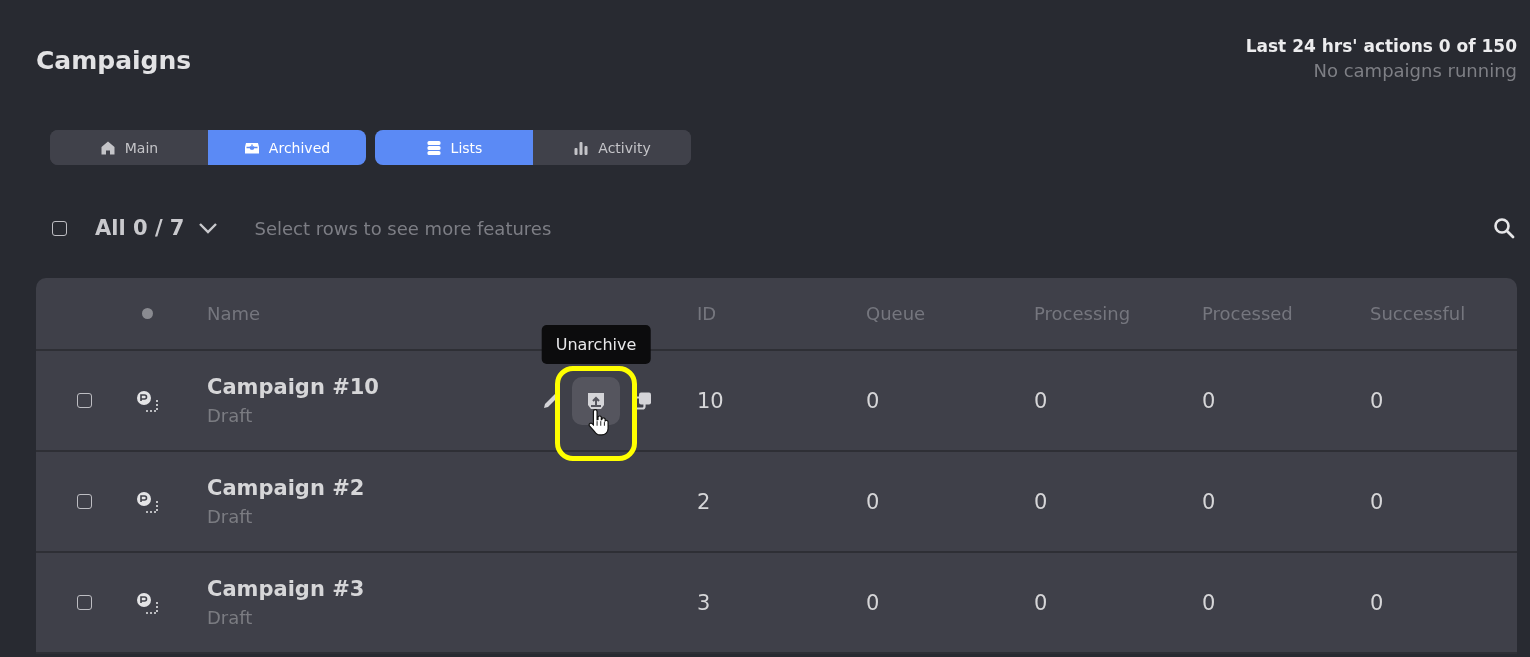 This screenshot has height=657, width=1530. What do you see at coordinates (704, 501) in the screenshot?
I see `table-cell-text: 2` at bounding box center [704, 501].